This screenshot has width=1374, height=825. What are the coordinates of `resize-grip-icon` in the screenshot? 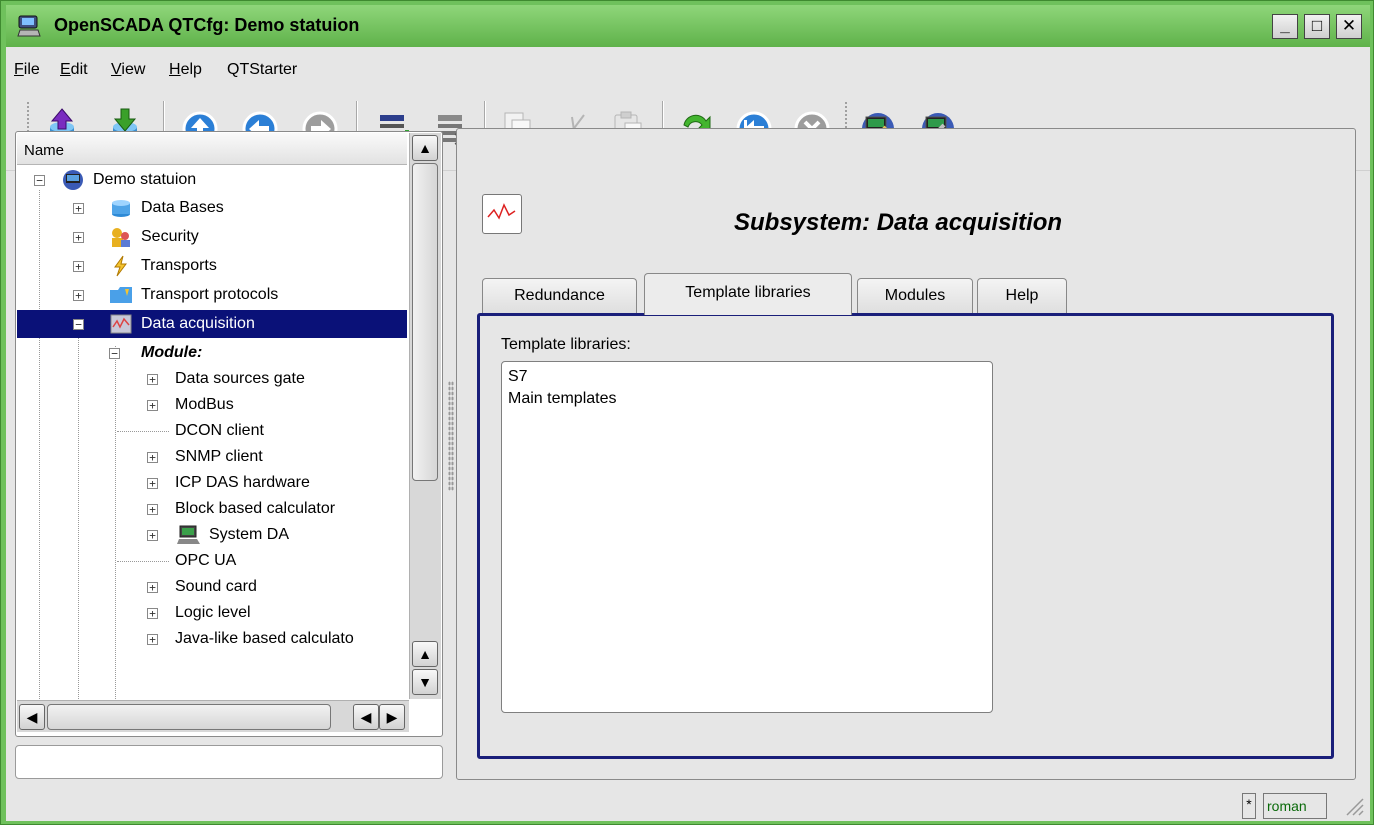 It's located at (1353, 805).